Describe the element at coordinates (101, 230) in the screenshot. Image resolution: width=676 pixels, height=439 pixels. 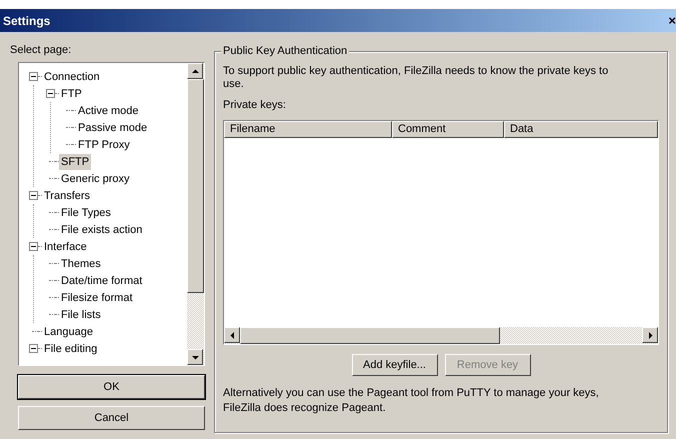
I see `tree-item: File exists action` at that location.